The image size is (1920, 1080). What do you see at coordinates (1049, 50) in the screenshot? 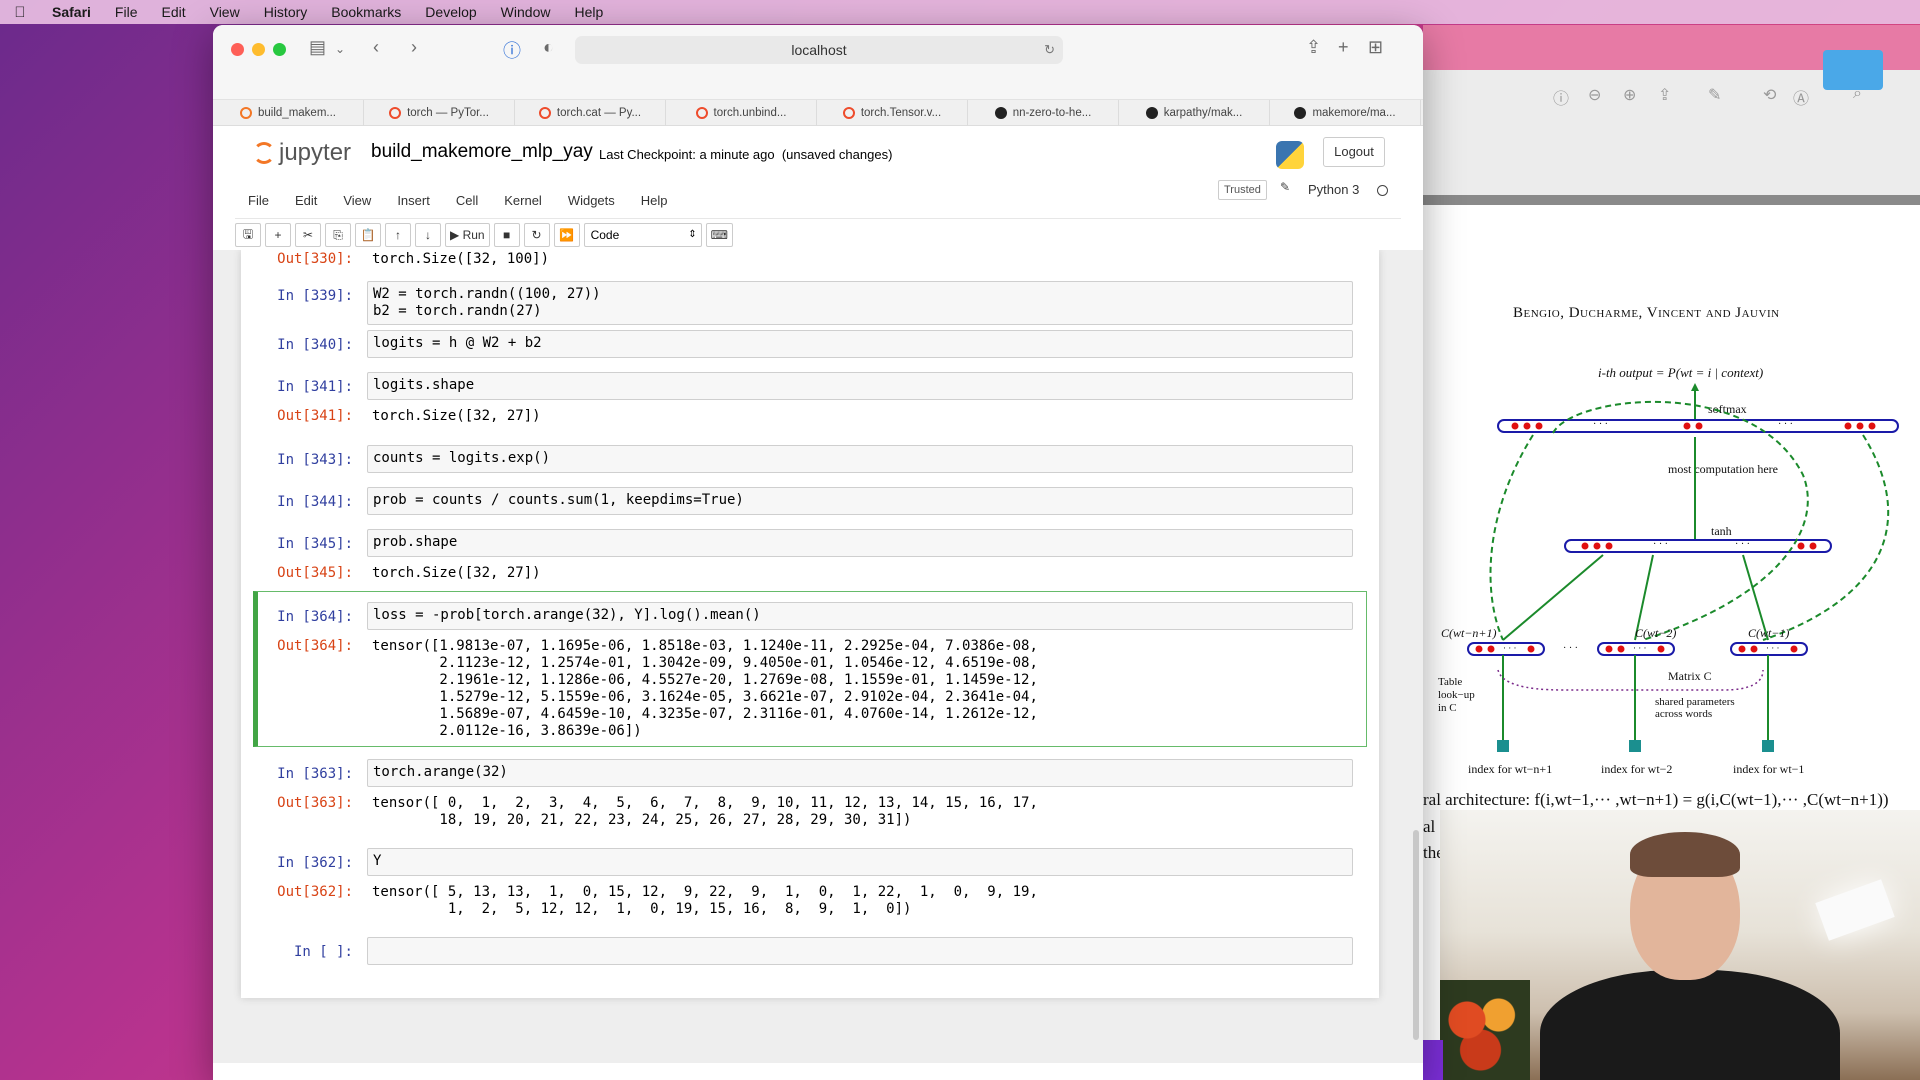
I see `reload-icon: ↻` at bounding box center [1049, 50].